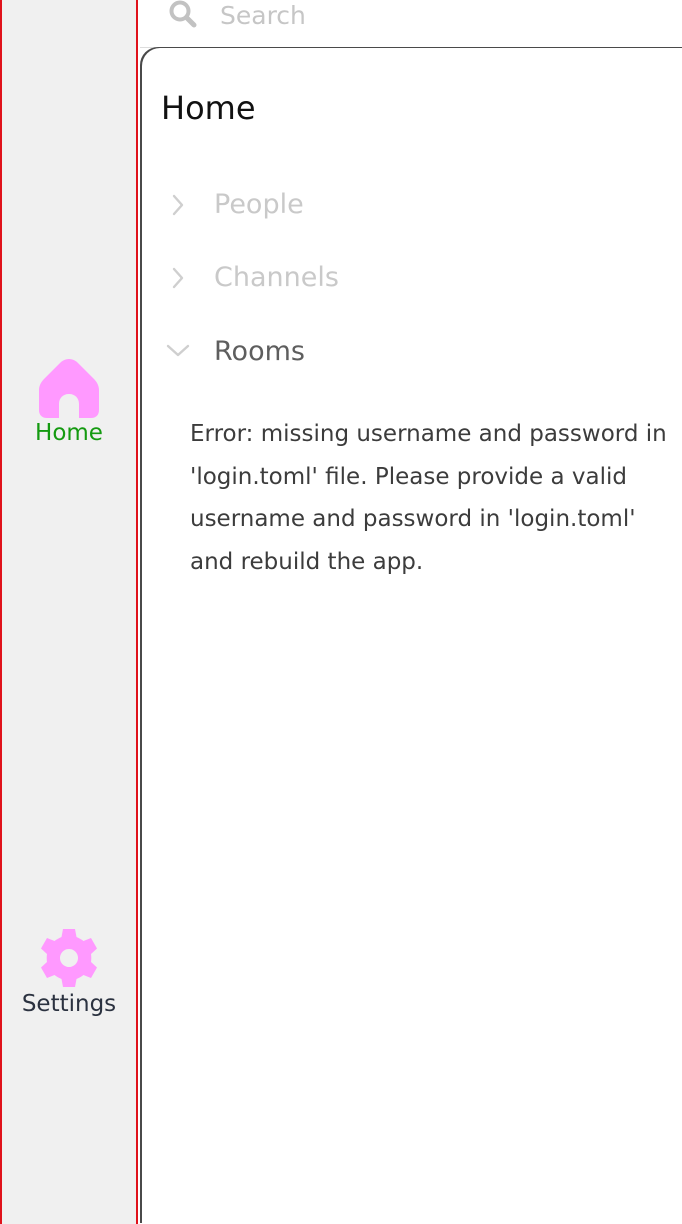 This screenshot has width=682, height=1224. What do you see at coordinates (183, 14) in the screenshot?
I see `search-icon` at bounding box center [183, 14].